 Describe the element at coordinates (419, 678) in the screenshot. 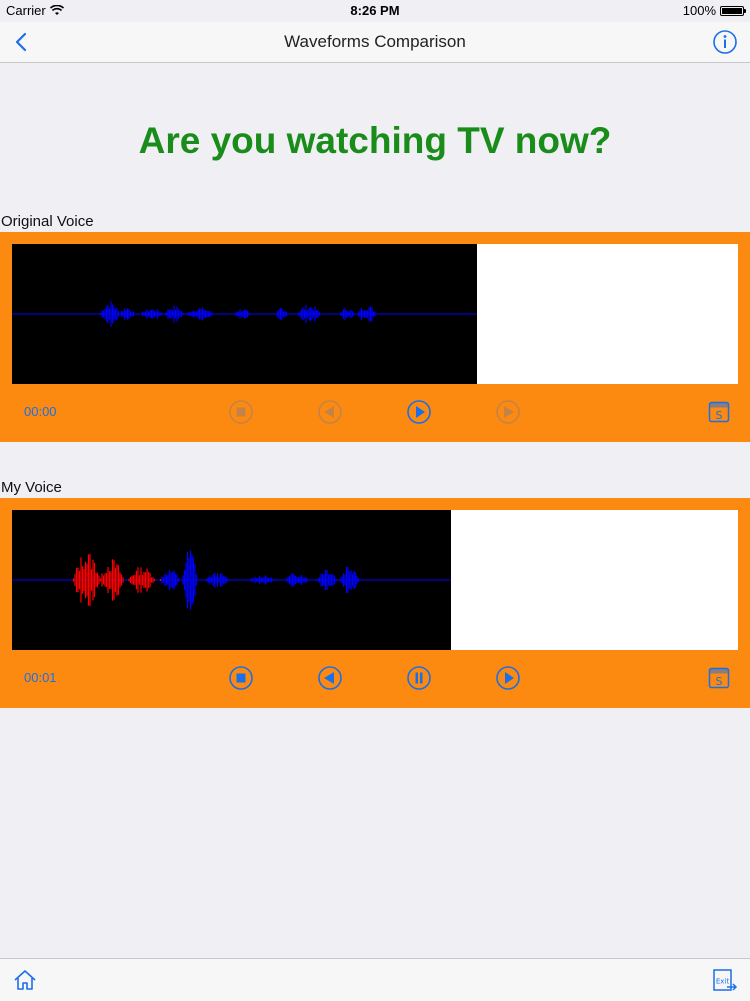

I see `pause-icon` at that location.